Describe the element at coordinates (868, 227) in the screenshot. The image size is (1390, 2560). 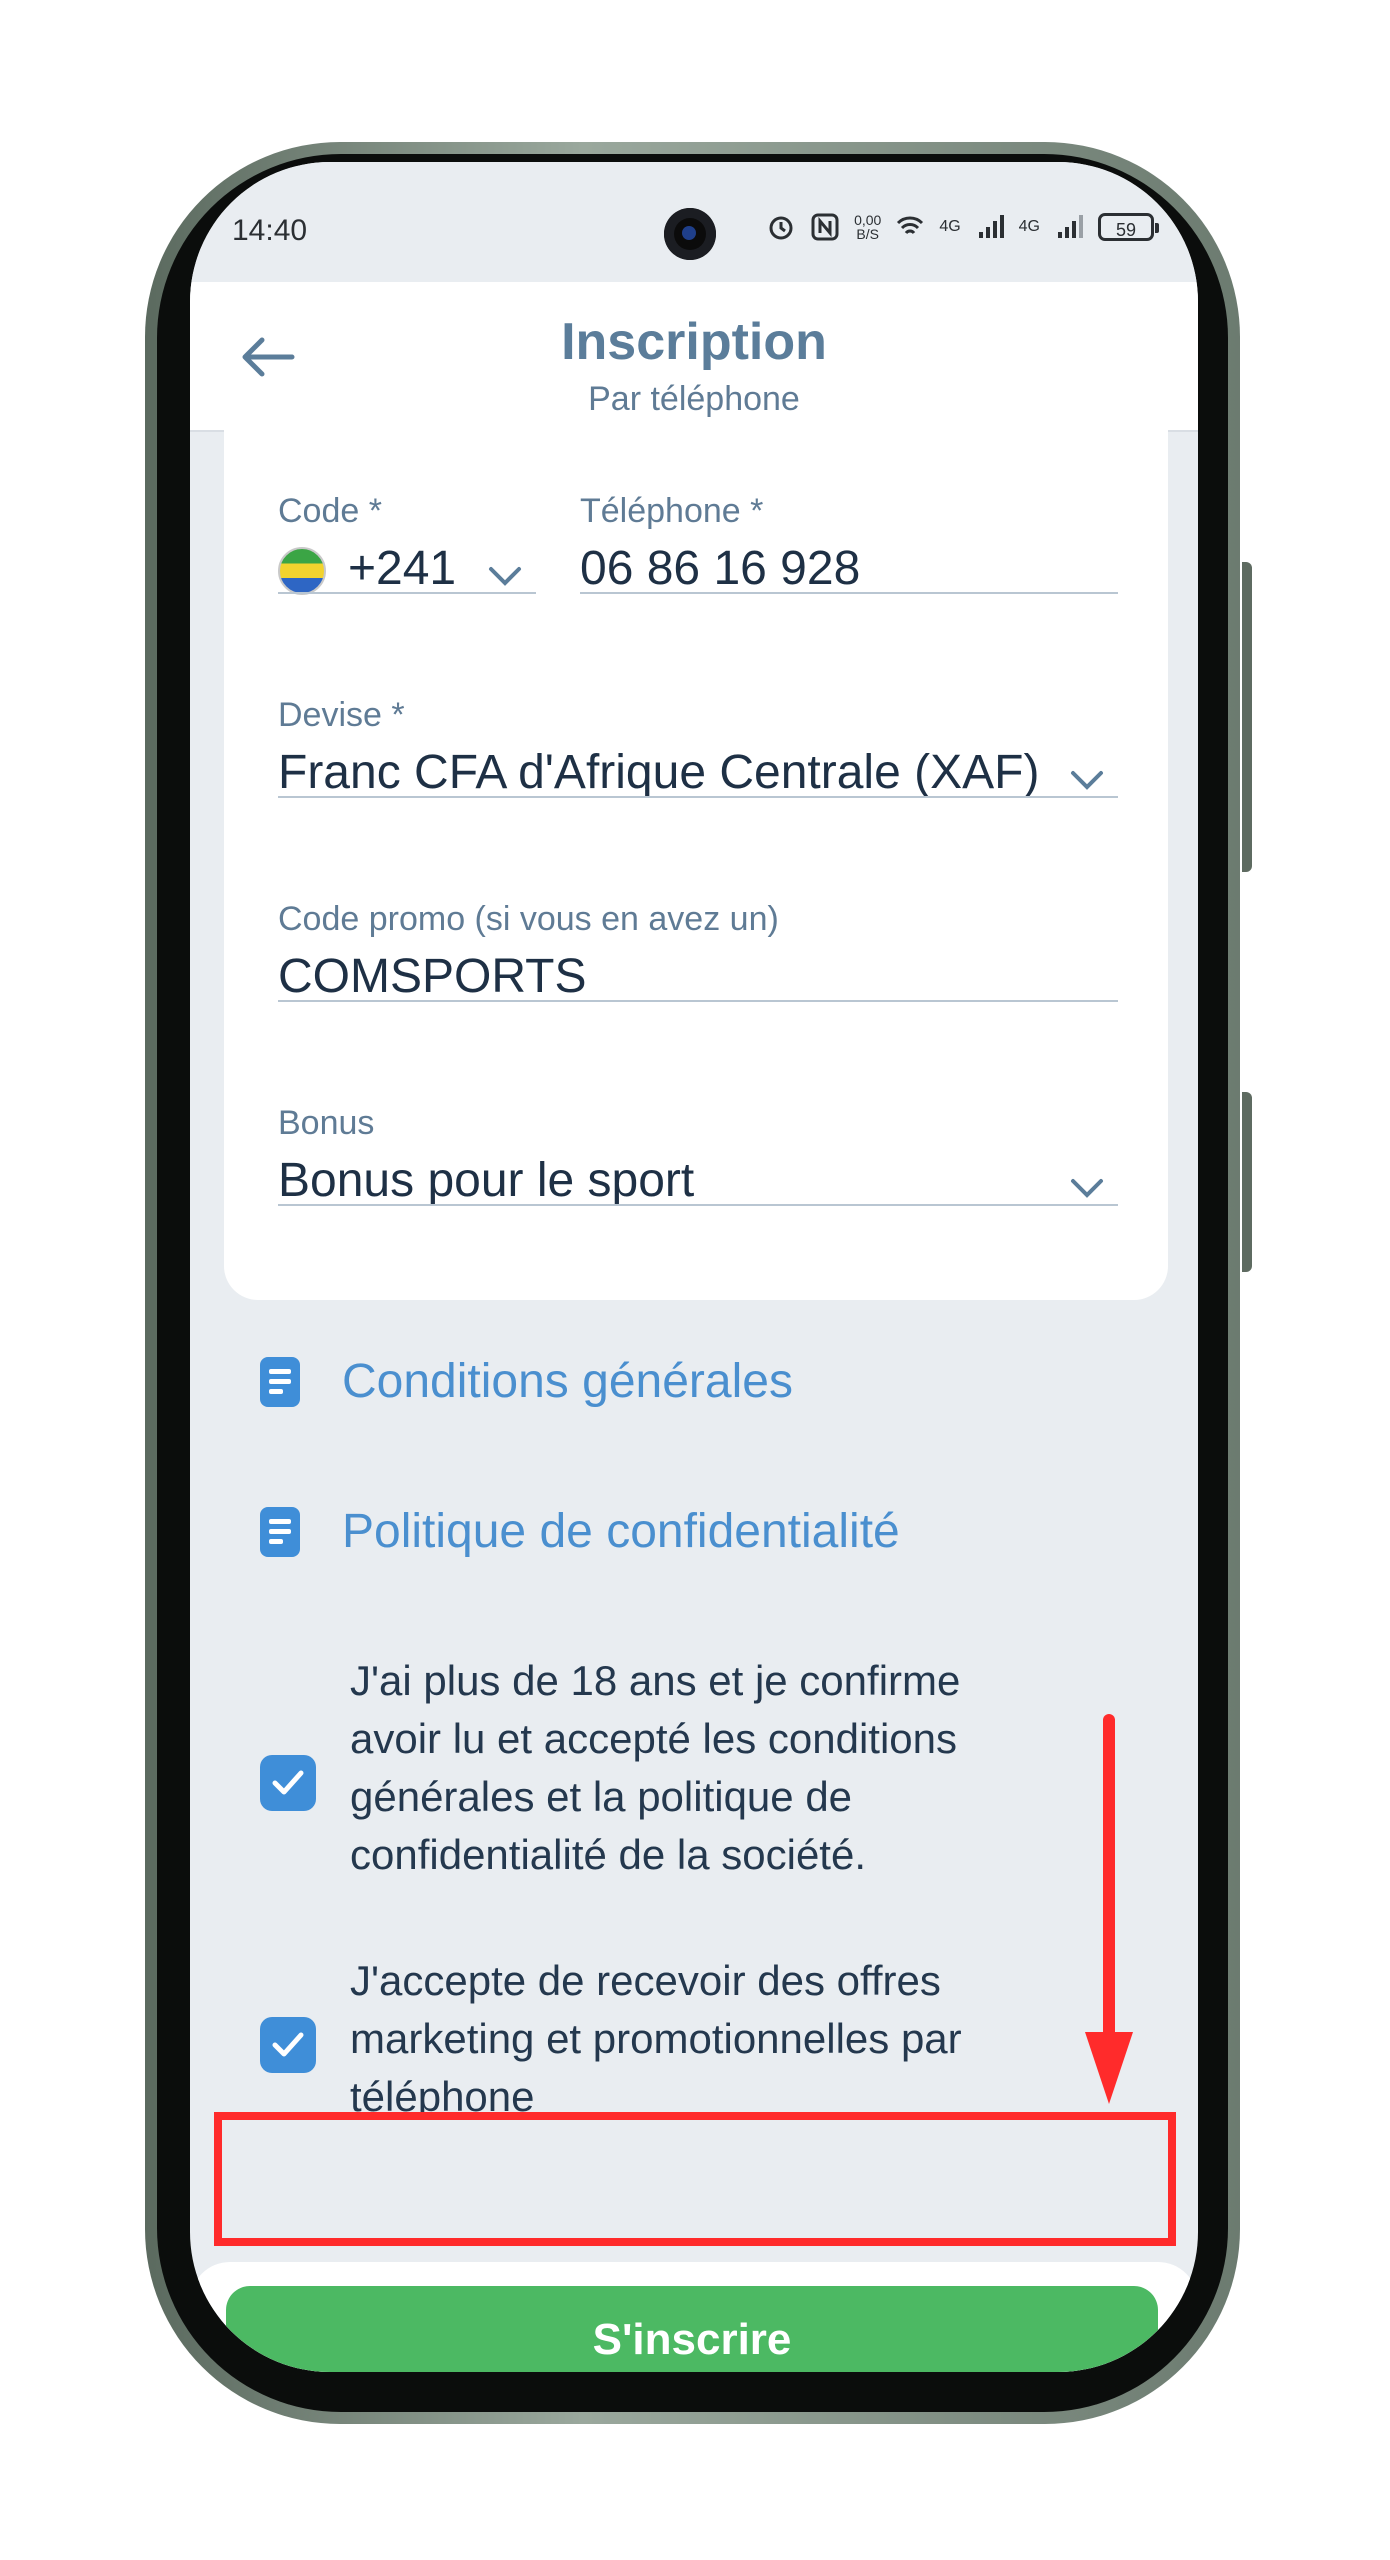
I see `net-speed: 0,00 B/S` at that location.